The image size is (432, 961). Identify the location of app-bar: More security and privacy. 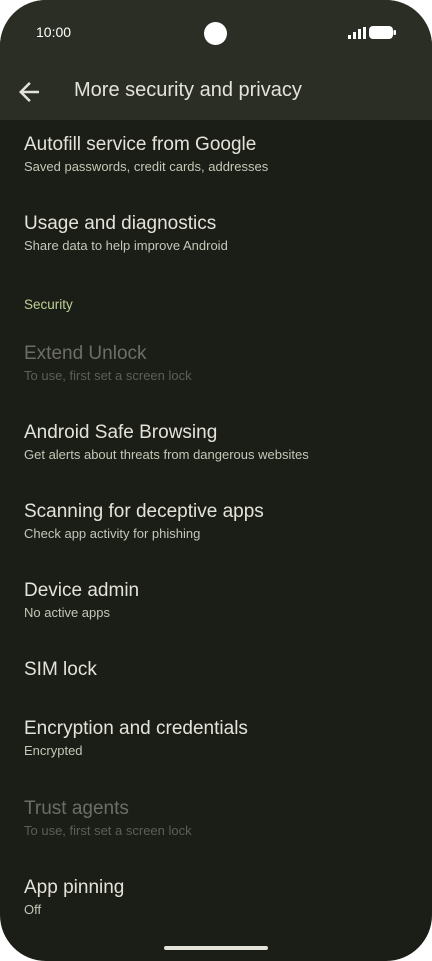
(216, 92).